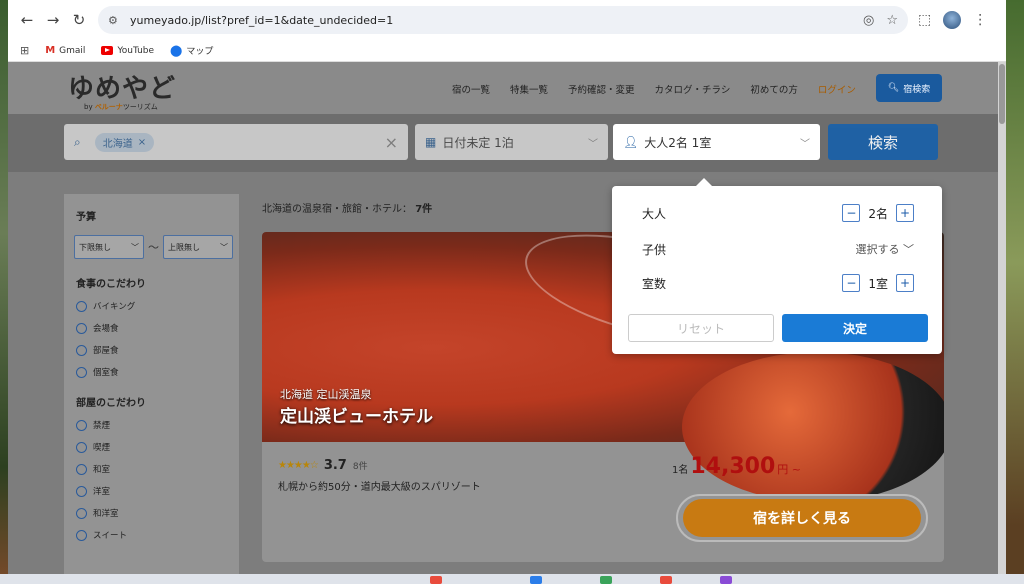  What do you see at coordinates (778, 213) in the screenshot?
I see `adults-row: 大人 − 2名 +` at bounding box center [778, 213].